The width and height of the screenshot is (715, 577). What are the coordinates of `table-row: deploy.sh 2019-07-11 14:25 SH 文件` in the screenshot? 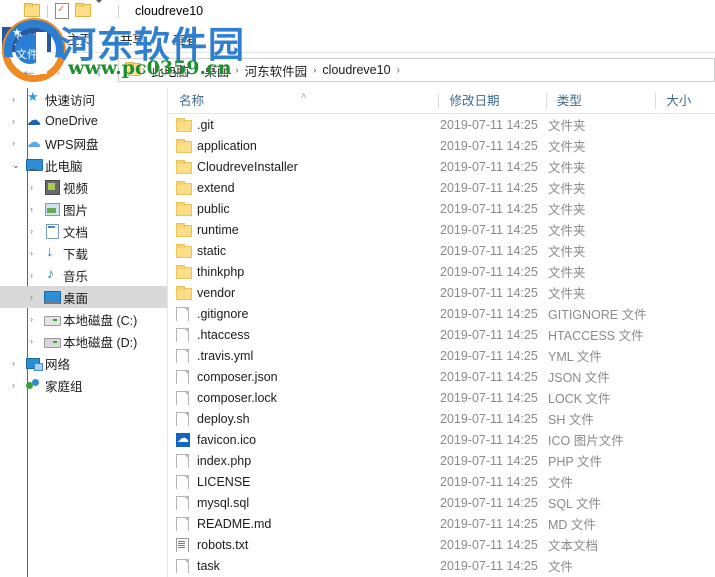 It's located at (441, 418).